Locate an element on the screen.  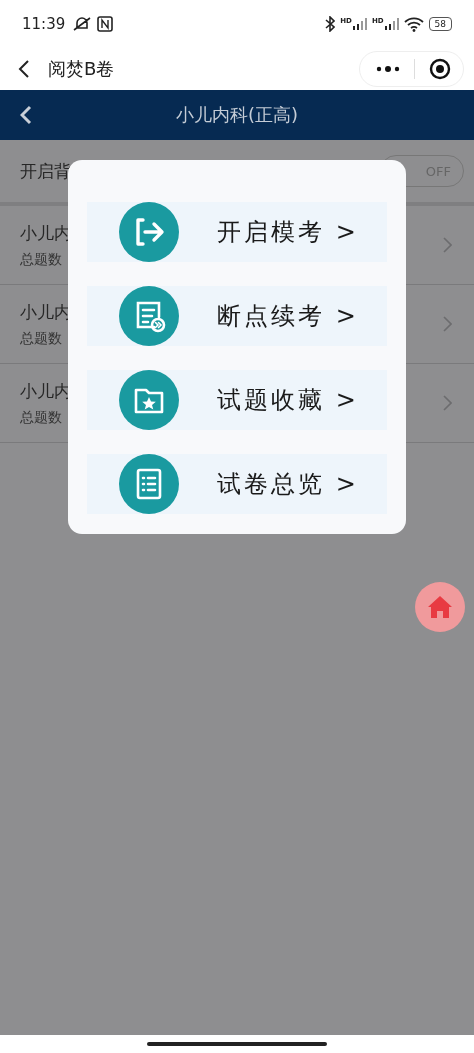
menu-item: 试题收藏 > is located at coordinates (237, 400).